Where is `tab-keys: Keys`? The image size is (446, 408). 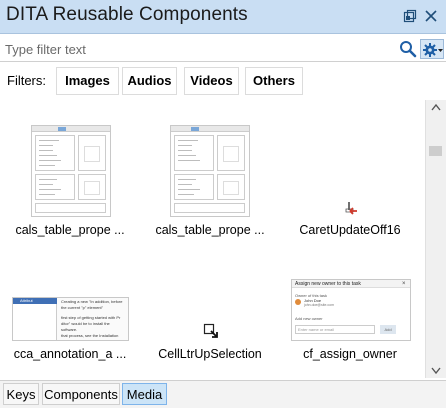
tab-keys: Keys is located at coordinates (21, 394).